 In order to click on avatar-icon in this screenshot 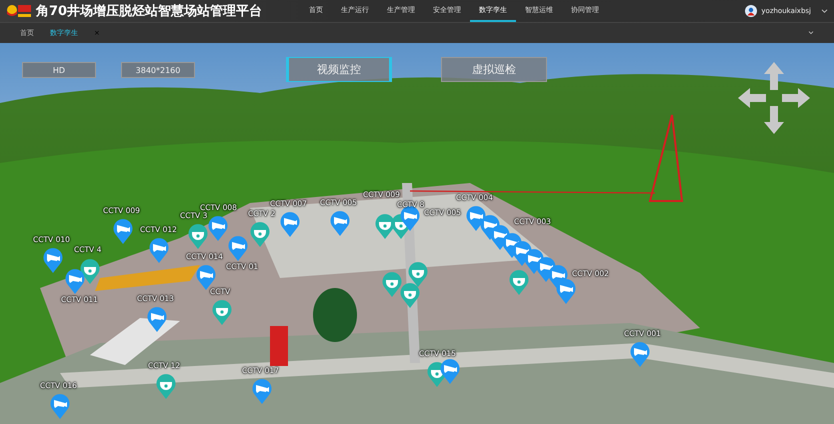, I will do `click(751, 11)`.